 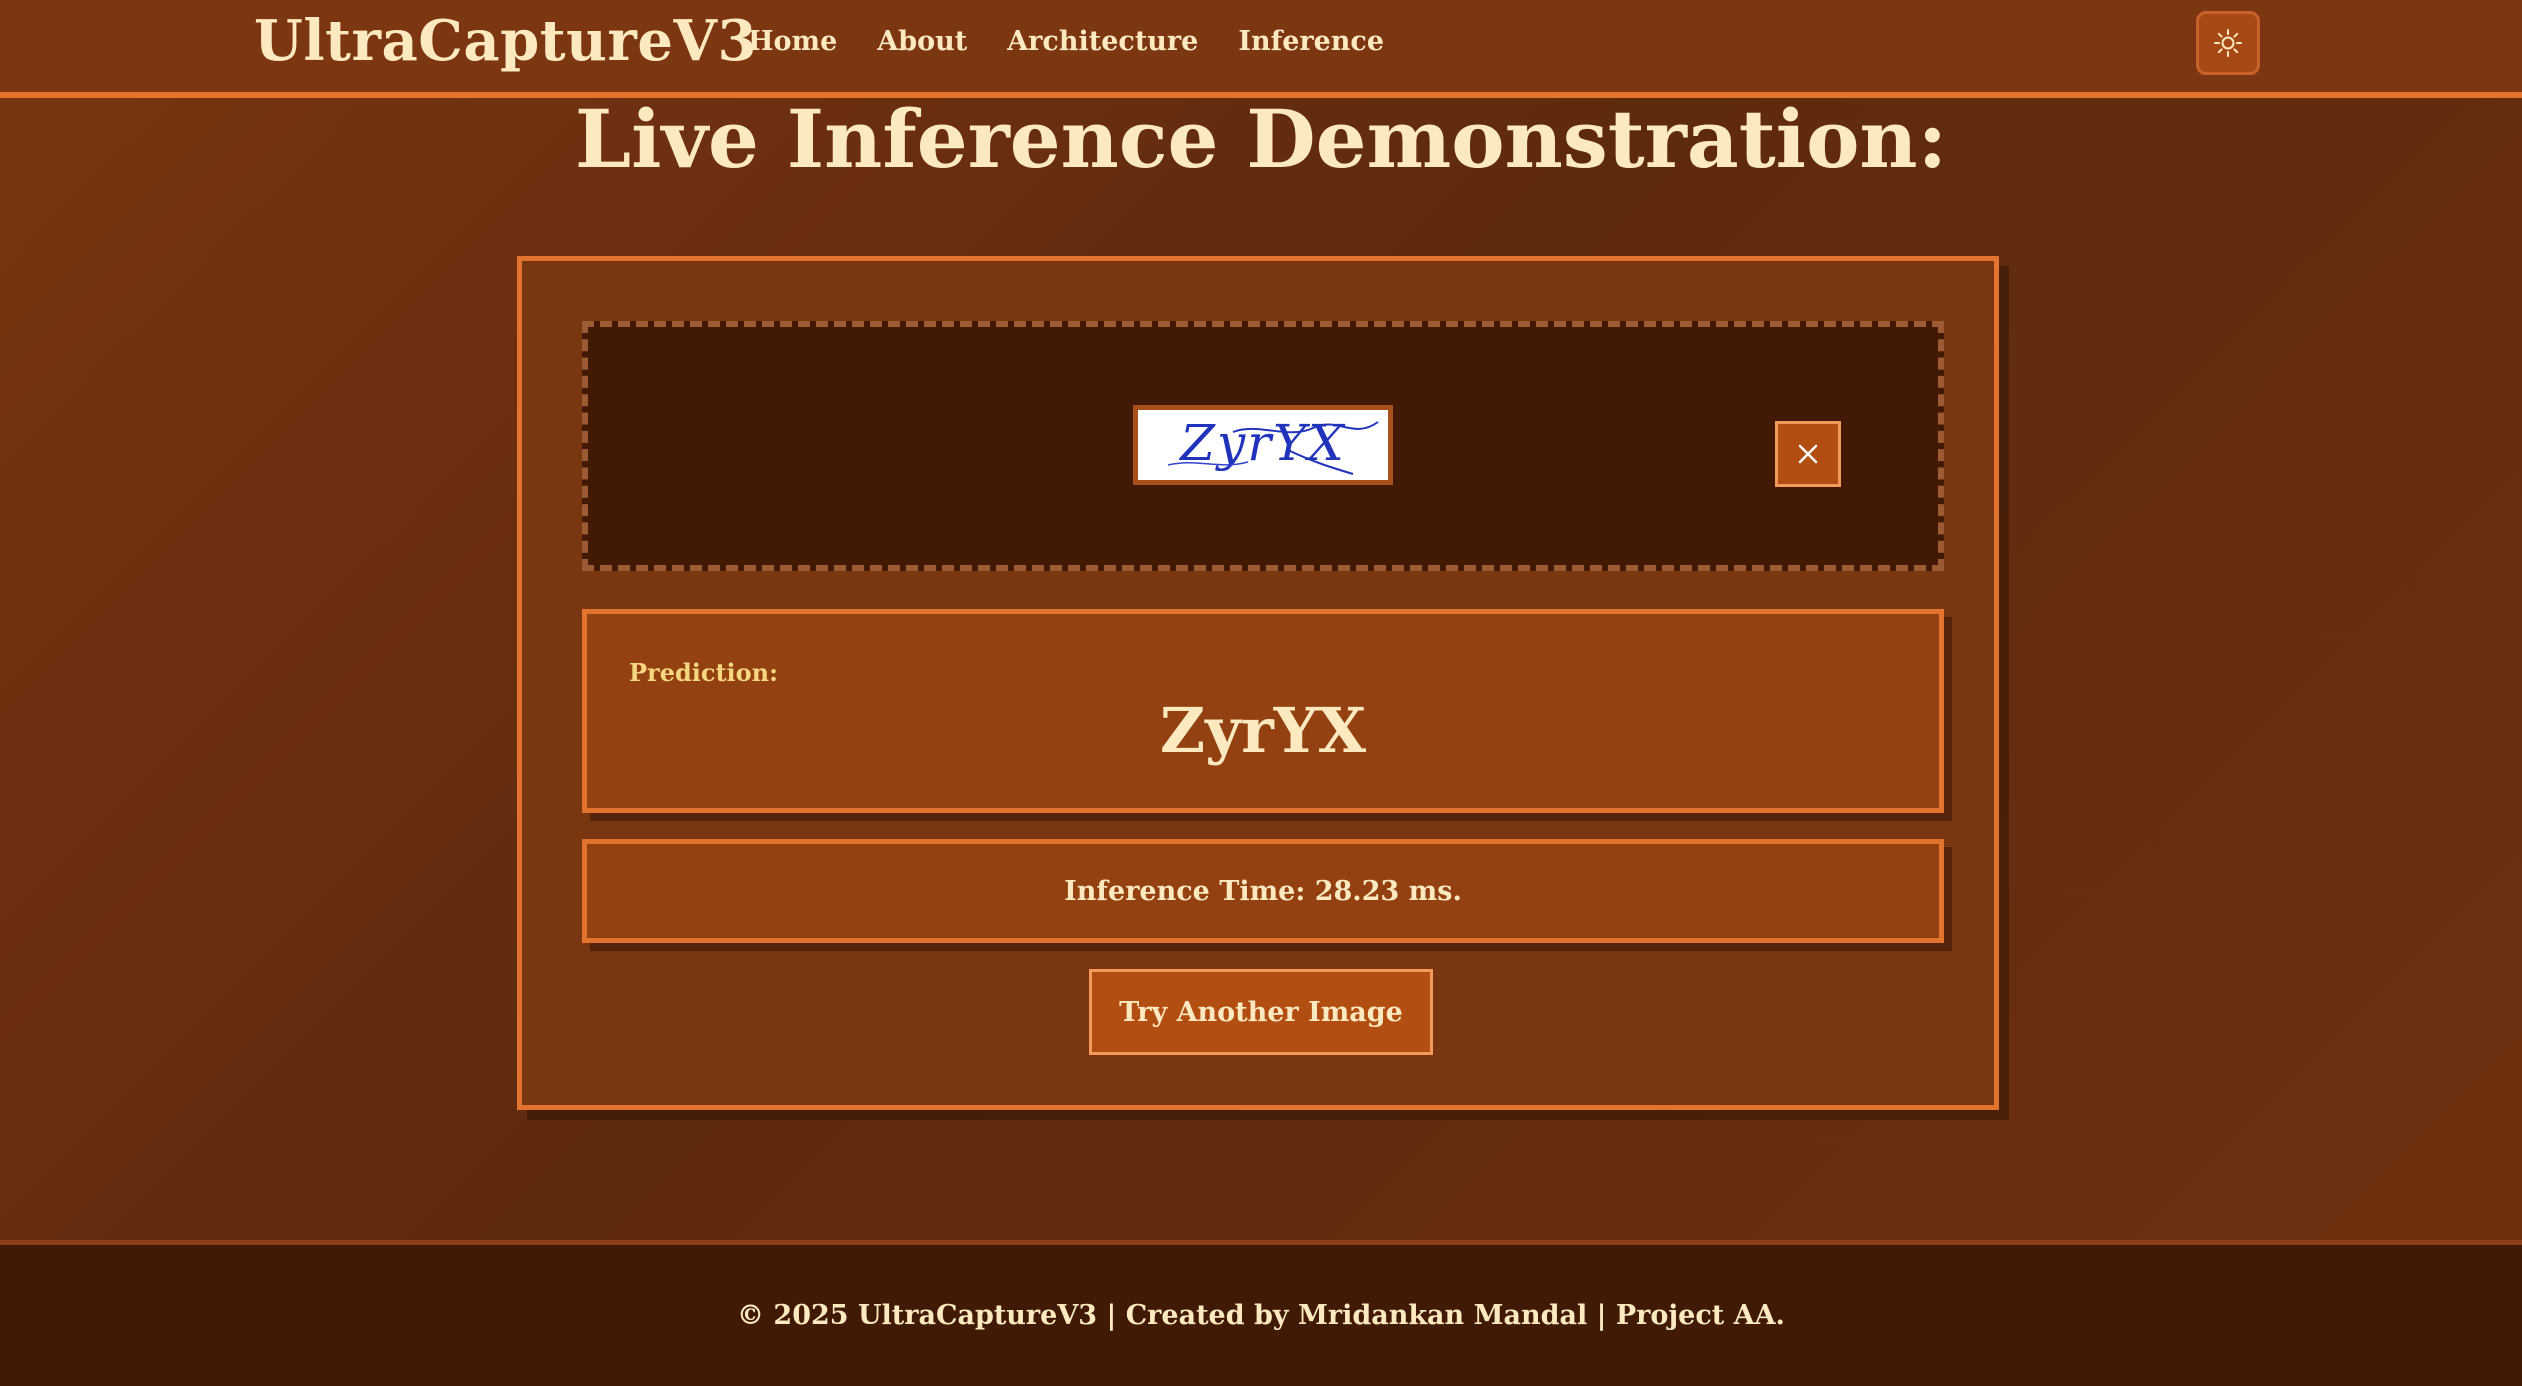 I want to click on inference-time-panel: Inference Time: 28.23 ms., so click(x=1263, y=891).